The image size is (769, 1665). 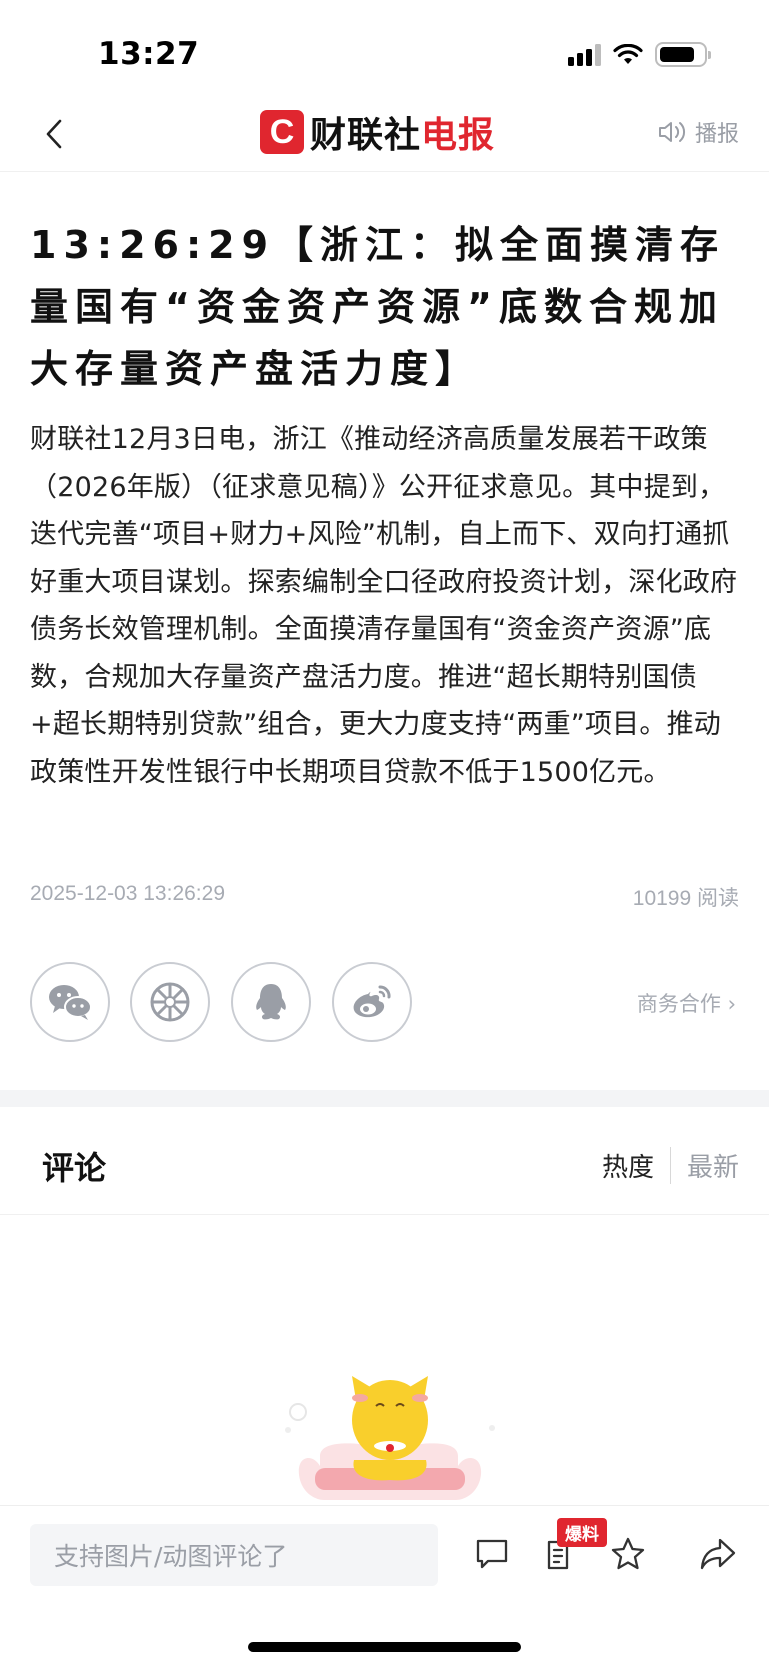 I want to click on weibo-icon, so click(x=372, y=1001).